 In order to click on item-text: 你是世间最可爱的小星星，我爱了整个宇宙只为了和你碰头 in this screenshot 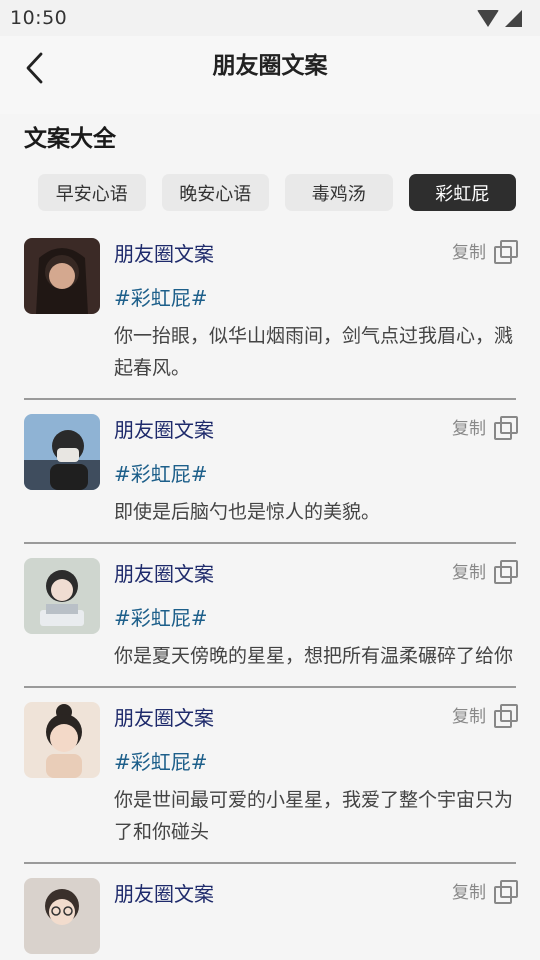, I will do `click(314, 816)`.